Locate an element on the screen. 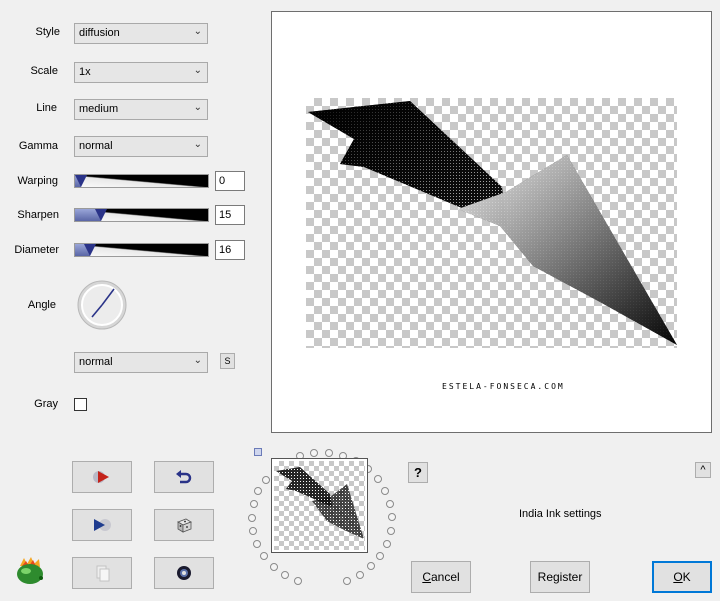 This screenshot has width=720, height=601. sharpen-label: Sharpen is located at coordinates (38, 215).